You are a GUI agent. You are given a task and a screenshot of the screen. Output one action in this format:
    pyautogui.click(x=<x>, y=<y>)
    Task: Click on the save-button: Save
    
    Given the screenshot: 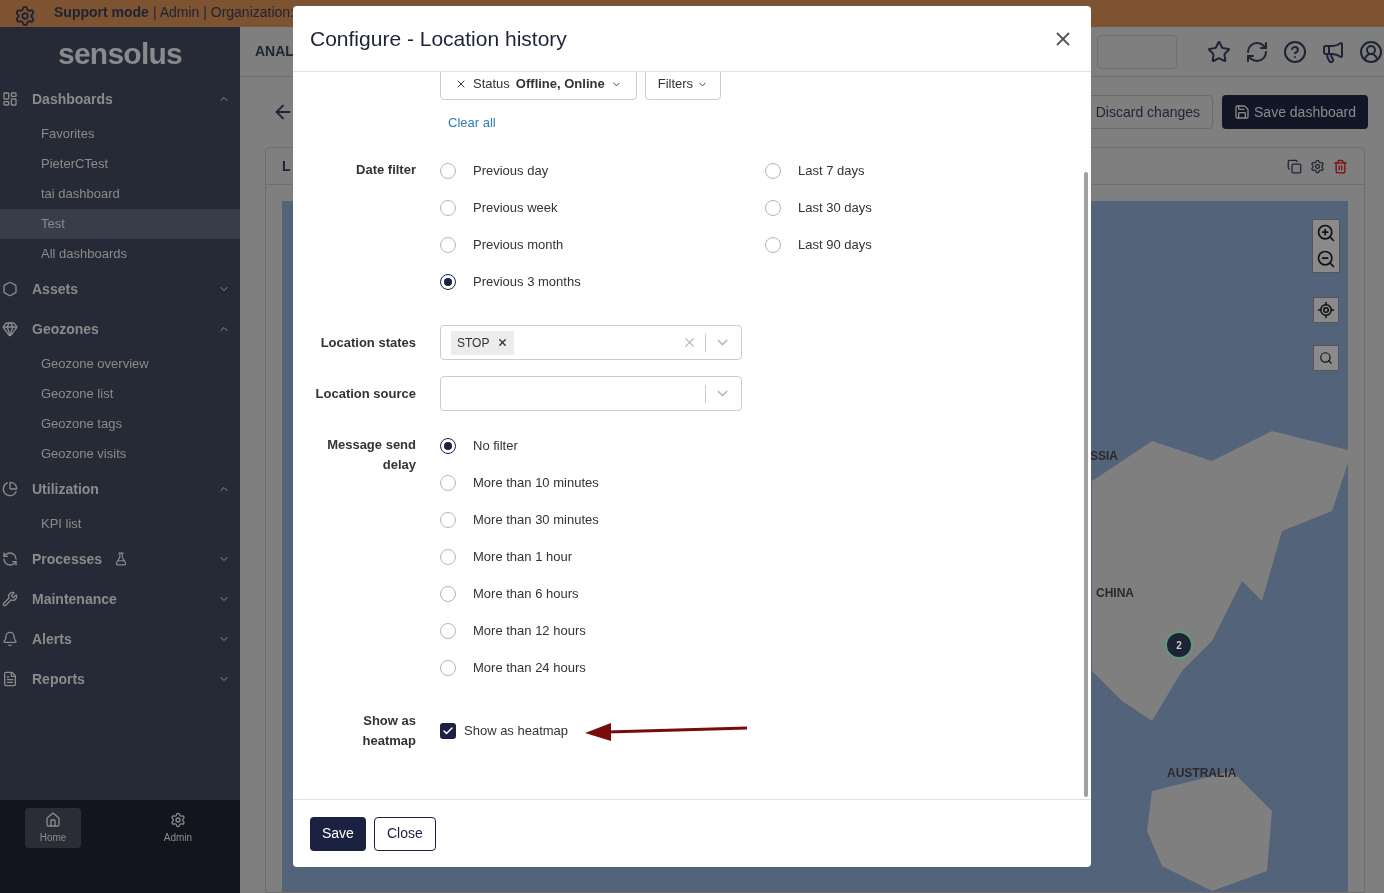 What is the action you would take?
    pyautogui.click(x=338, y=833)
    